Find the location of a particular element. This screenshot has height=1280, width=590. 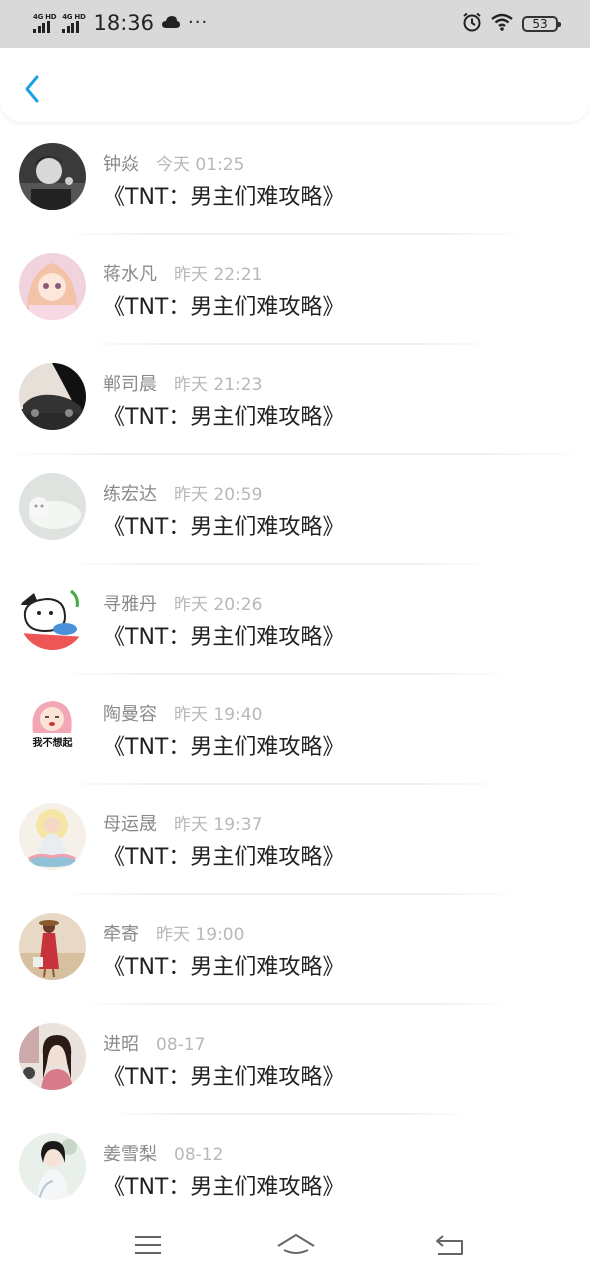

back-icon is located at coordinates (450, 1245).